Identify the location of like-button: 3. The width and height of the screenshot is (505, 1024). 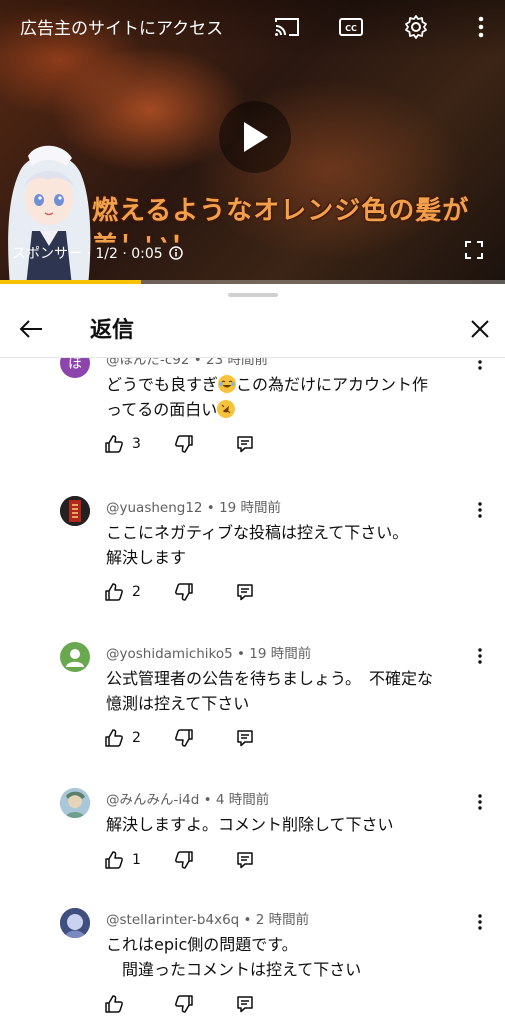
(139, 444).